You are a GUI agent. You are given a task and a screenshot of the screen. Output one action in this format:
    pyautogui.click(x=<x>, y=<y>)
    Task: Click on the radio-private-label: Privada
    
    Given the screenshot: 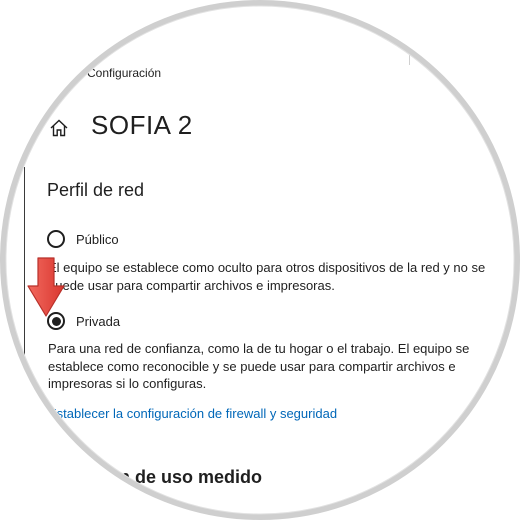 What is the action you would take?
    pyautogui.click(x=98, y=321)
    